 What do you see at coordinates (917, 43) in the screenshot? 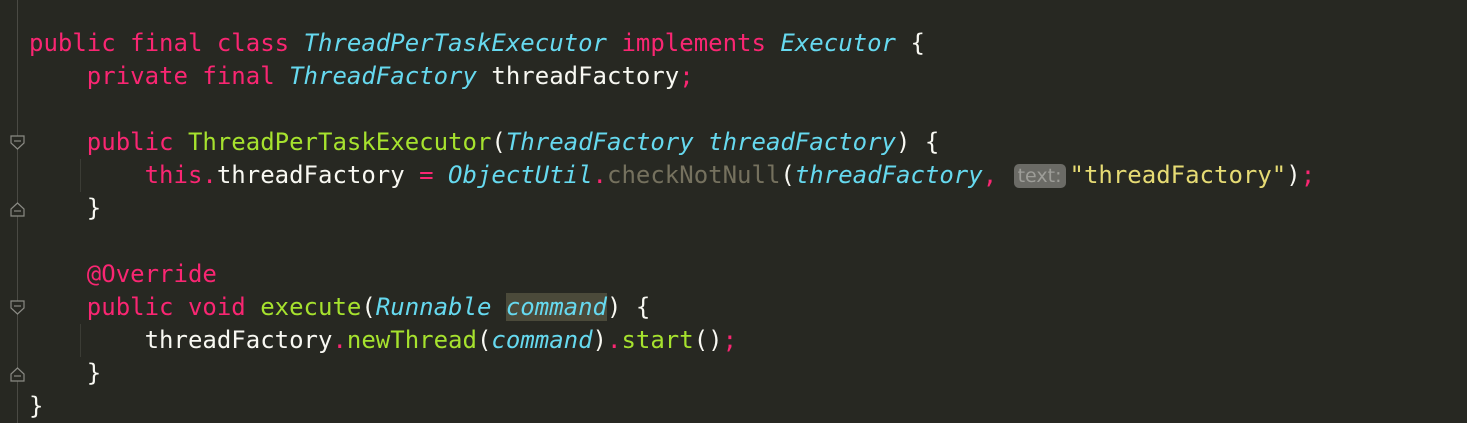
I see `brace: {` at bounding box center [917, 43].